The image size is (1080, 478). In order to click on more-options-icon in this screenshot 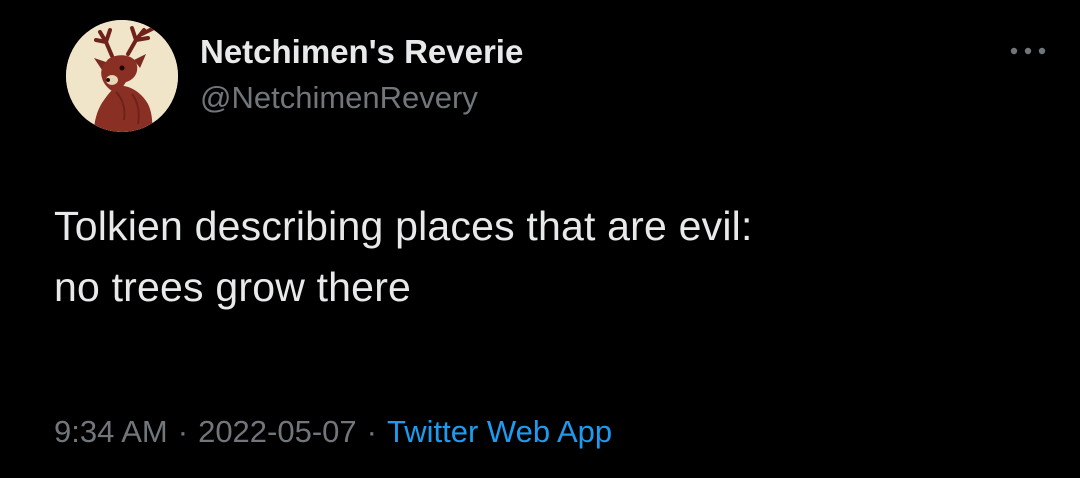, I will do `click(1028, 51)`.